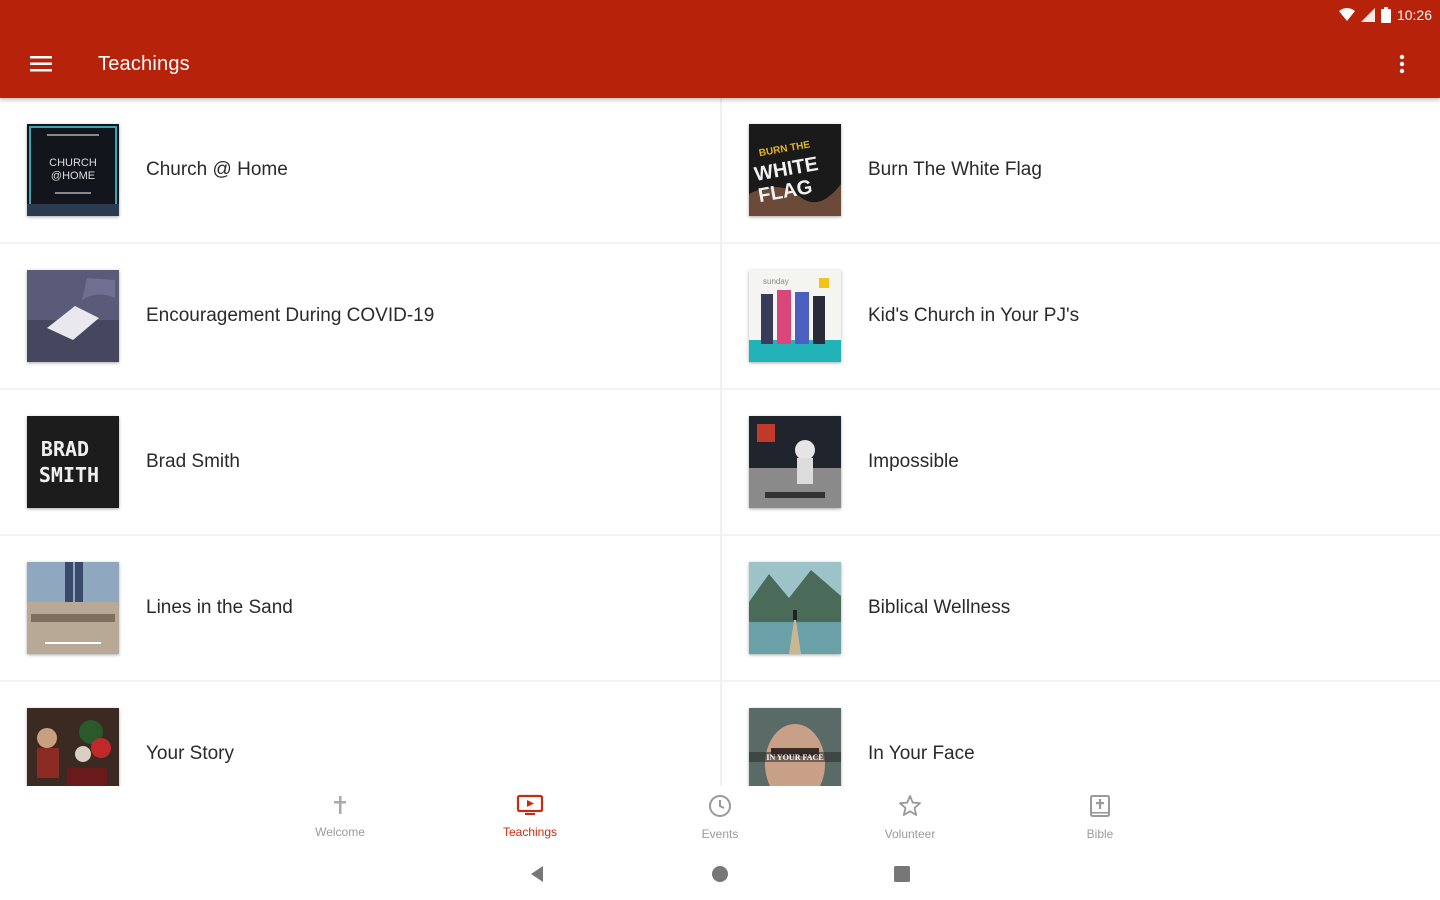 The width and height of the screenshot is (1440, 900). I want to click on status-time: 10:26, so click(1414, 15).